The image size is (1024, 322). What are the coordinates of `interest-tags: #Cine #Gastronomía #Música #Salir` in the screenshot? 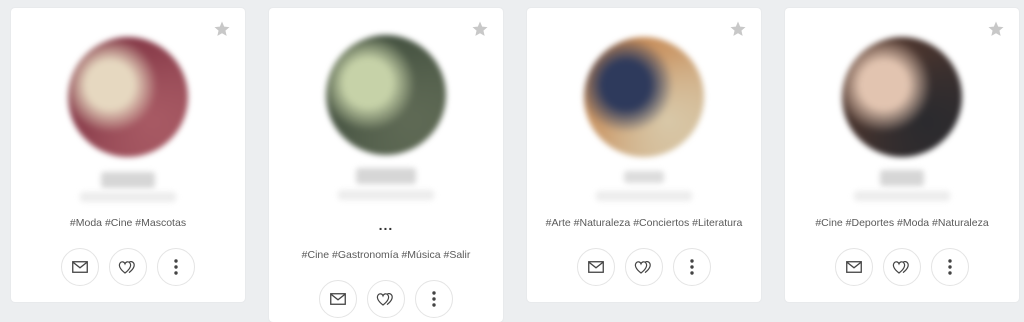 It's located at (386, 255).